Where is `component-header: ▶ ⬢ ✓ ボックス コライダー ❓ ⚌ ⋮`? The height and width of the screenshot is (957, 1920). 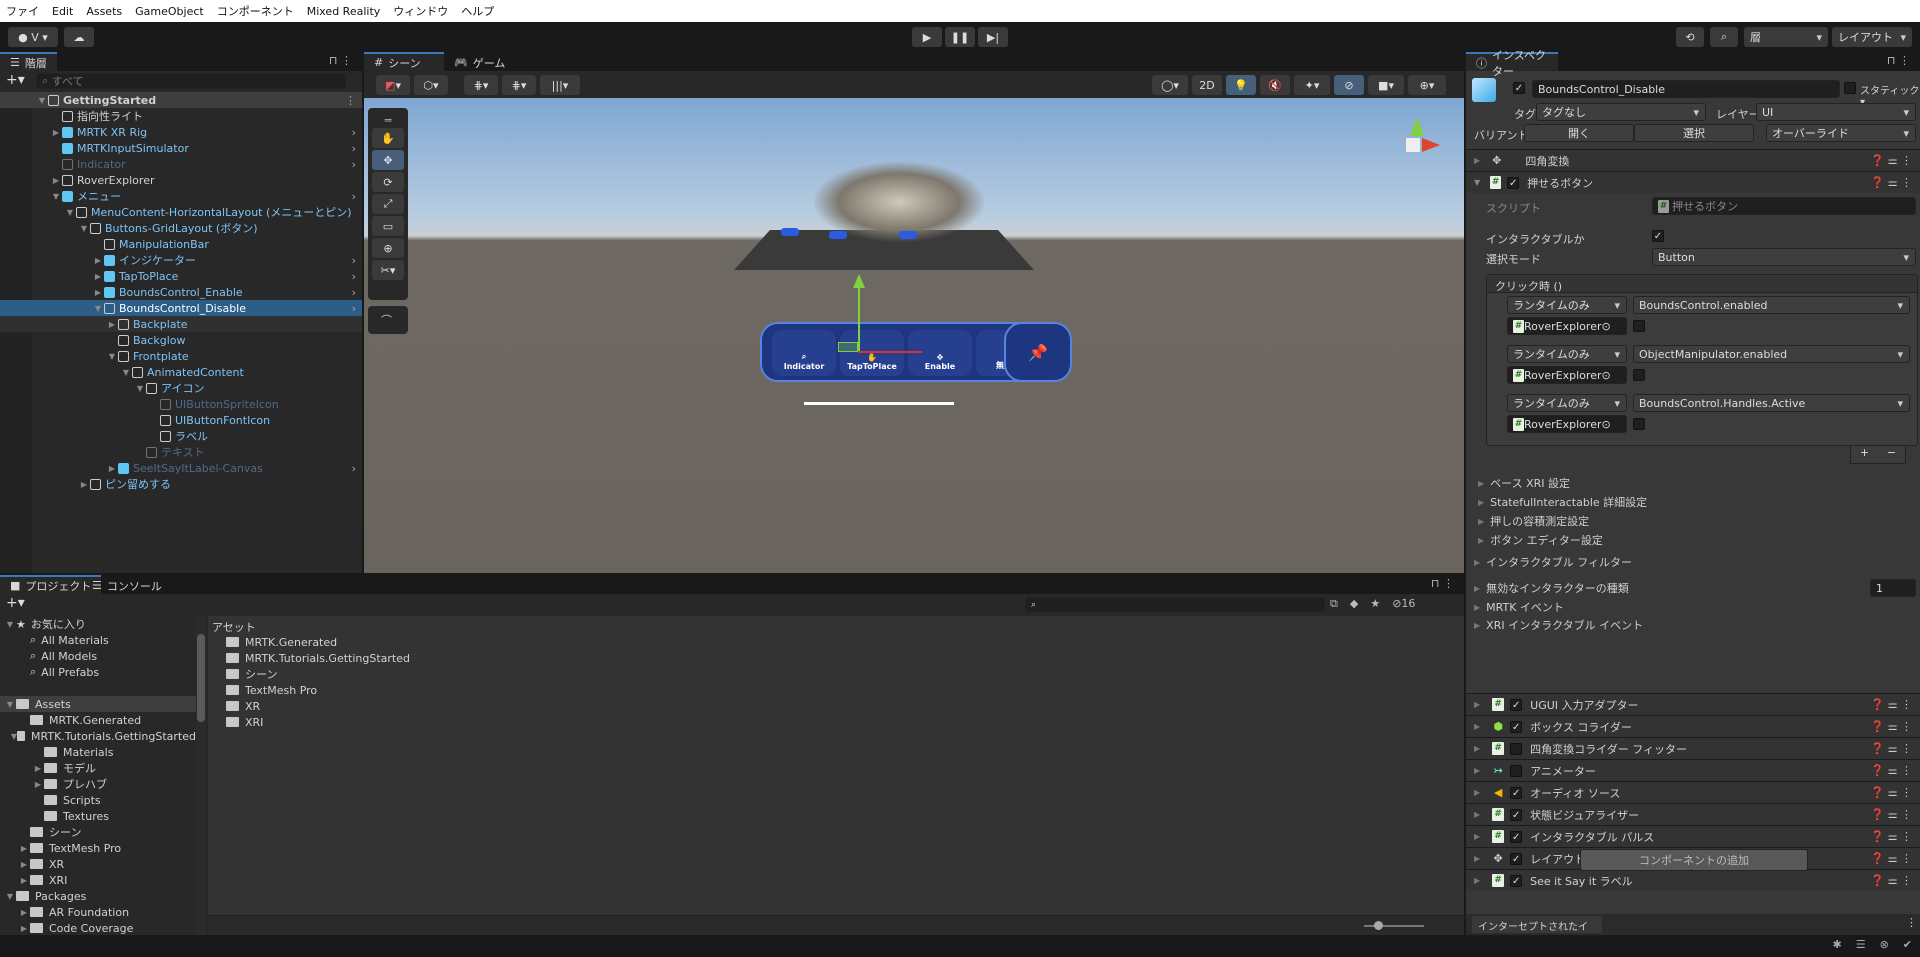
component-header: ▶ ⬢ ✓ ボックス コライダー ❓ ⚌ ⋮ is located at coordinates (1693, 726).